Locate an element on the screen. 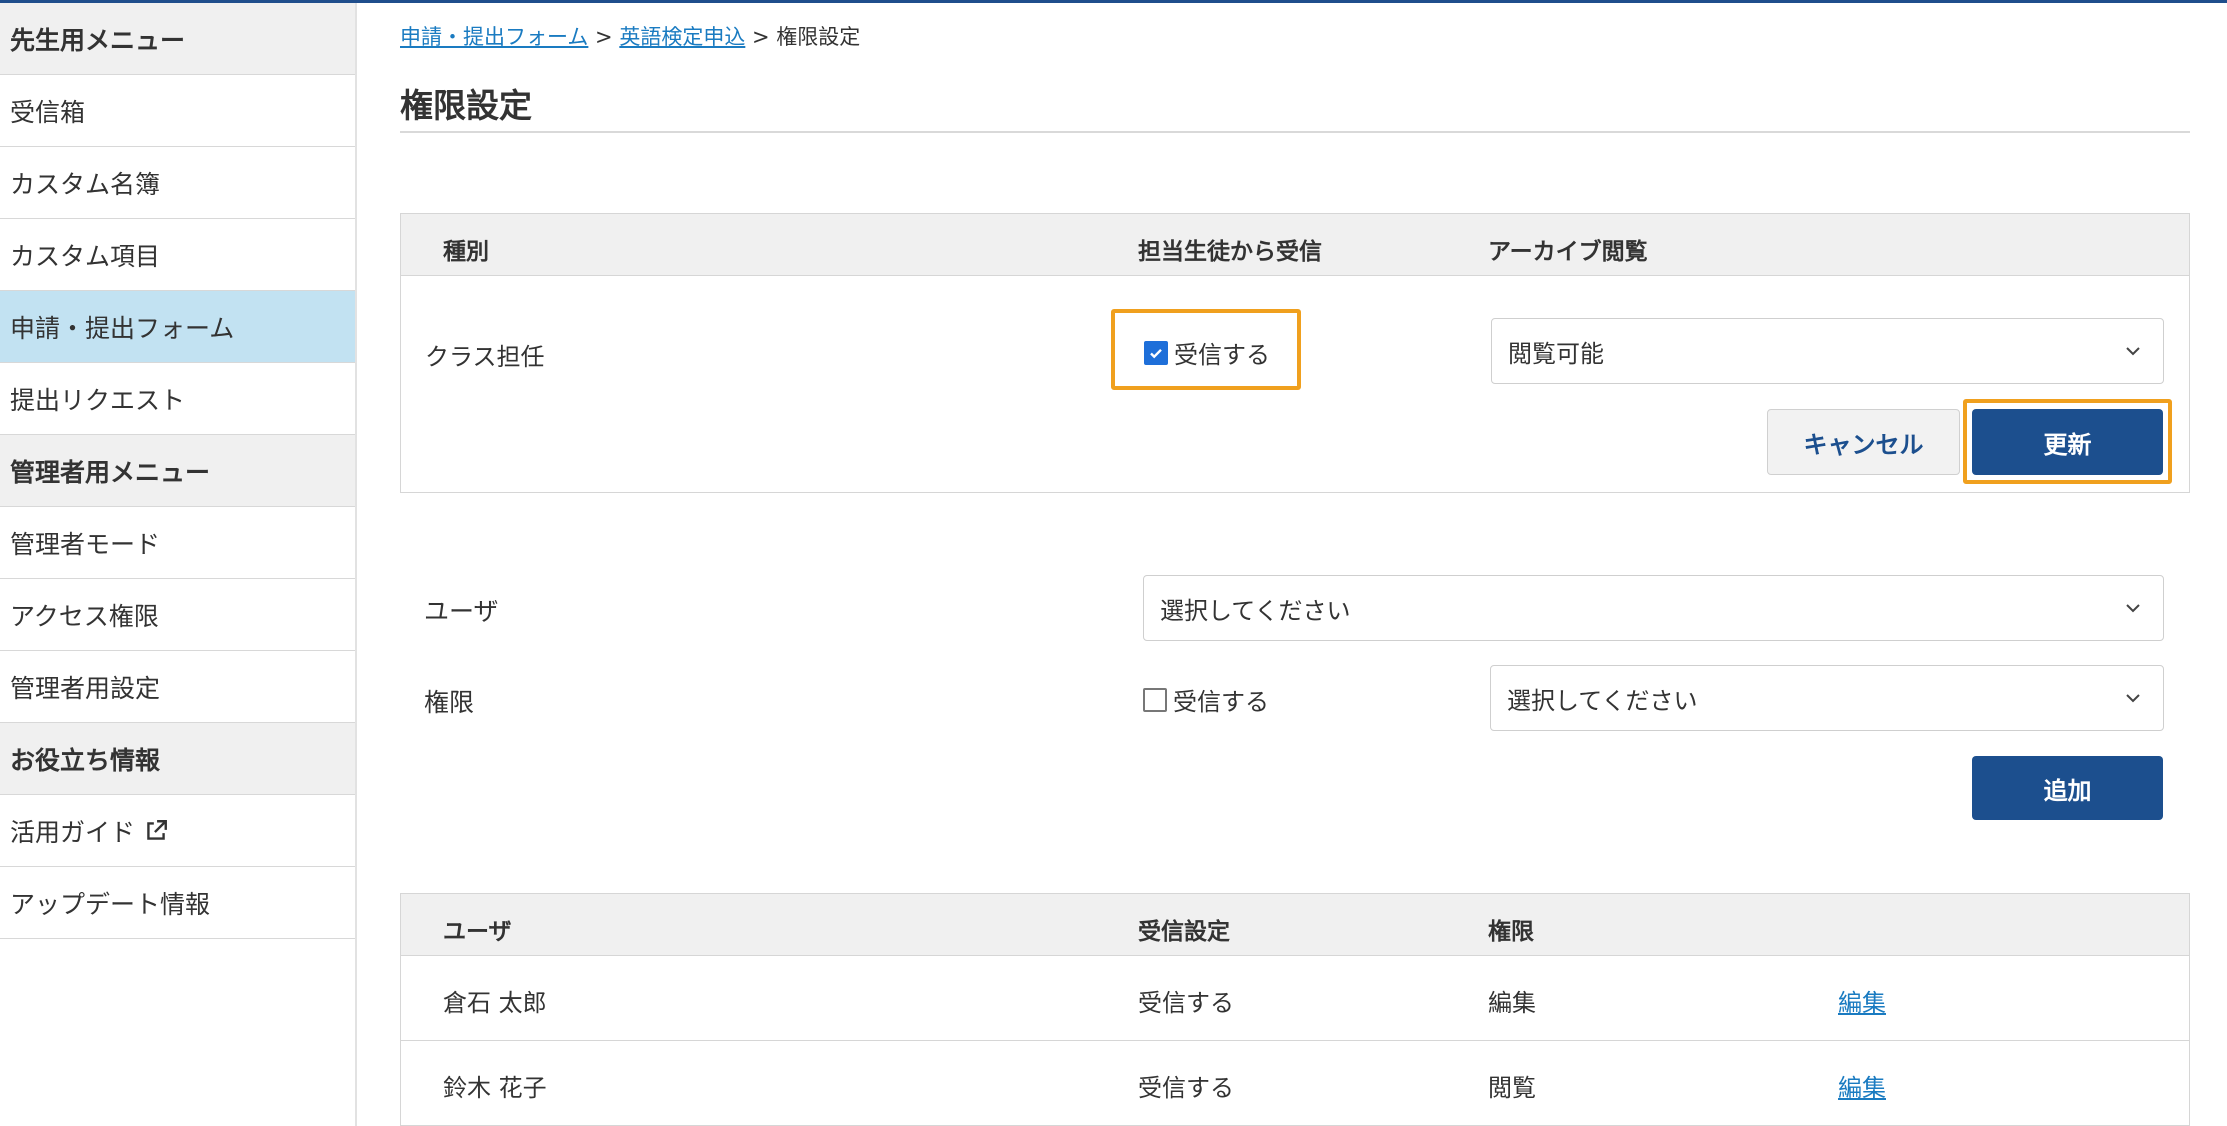 This screenshot has width=2227, height=1126. permission-value: 編集 is located at coordinates (1512, 1003).